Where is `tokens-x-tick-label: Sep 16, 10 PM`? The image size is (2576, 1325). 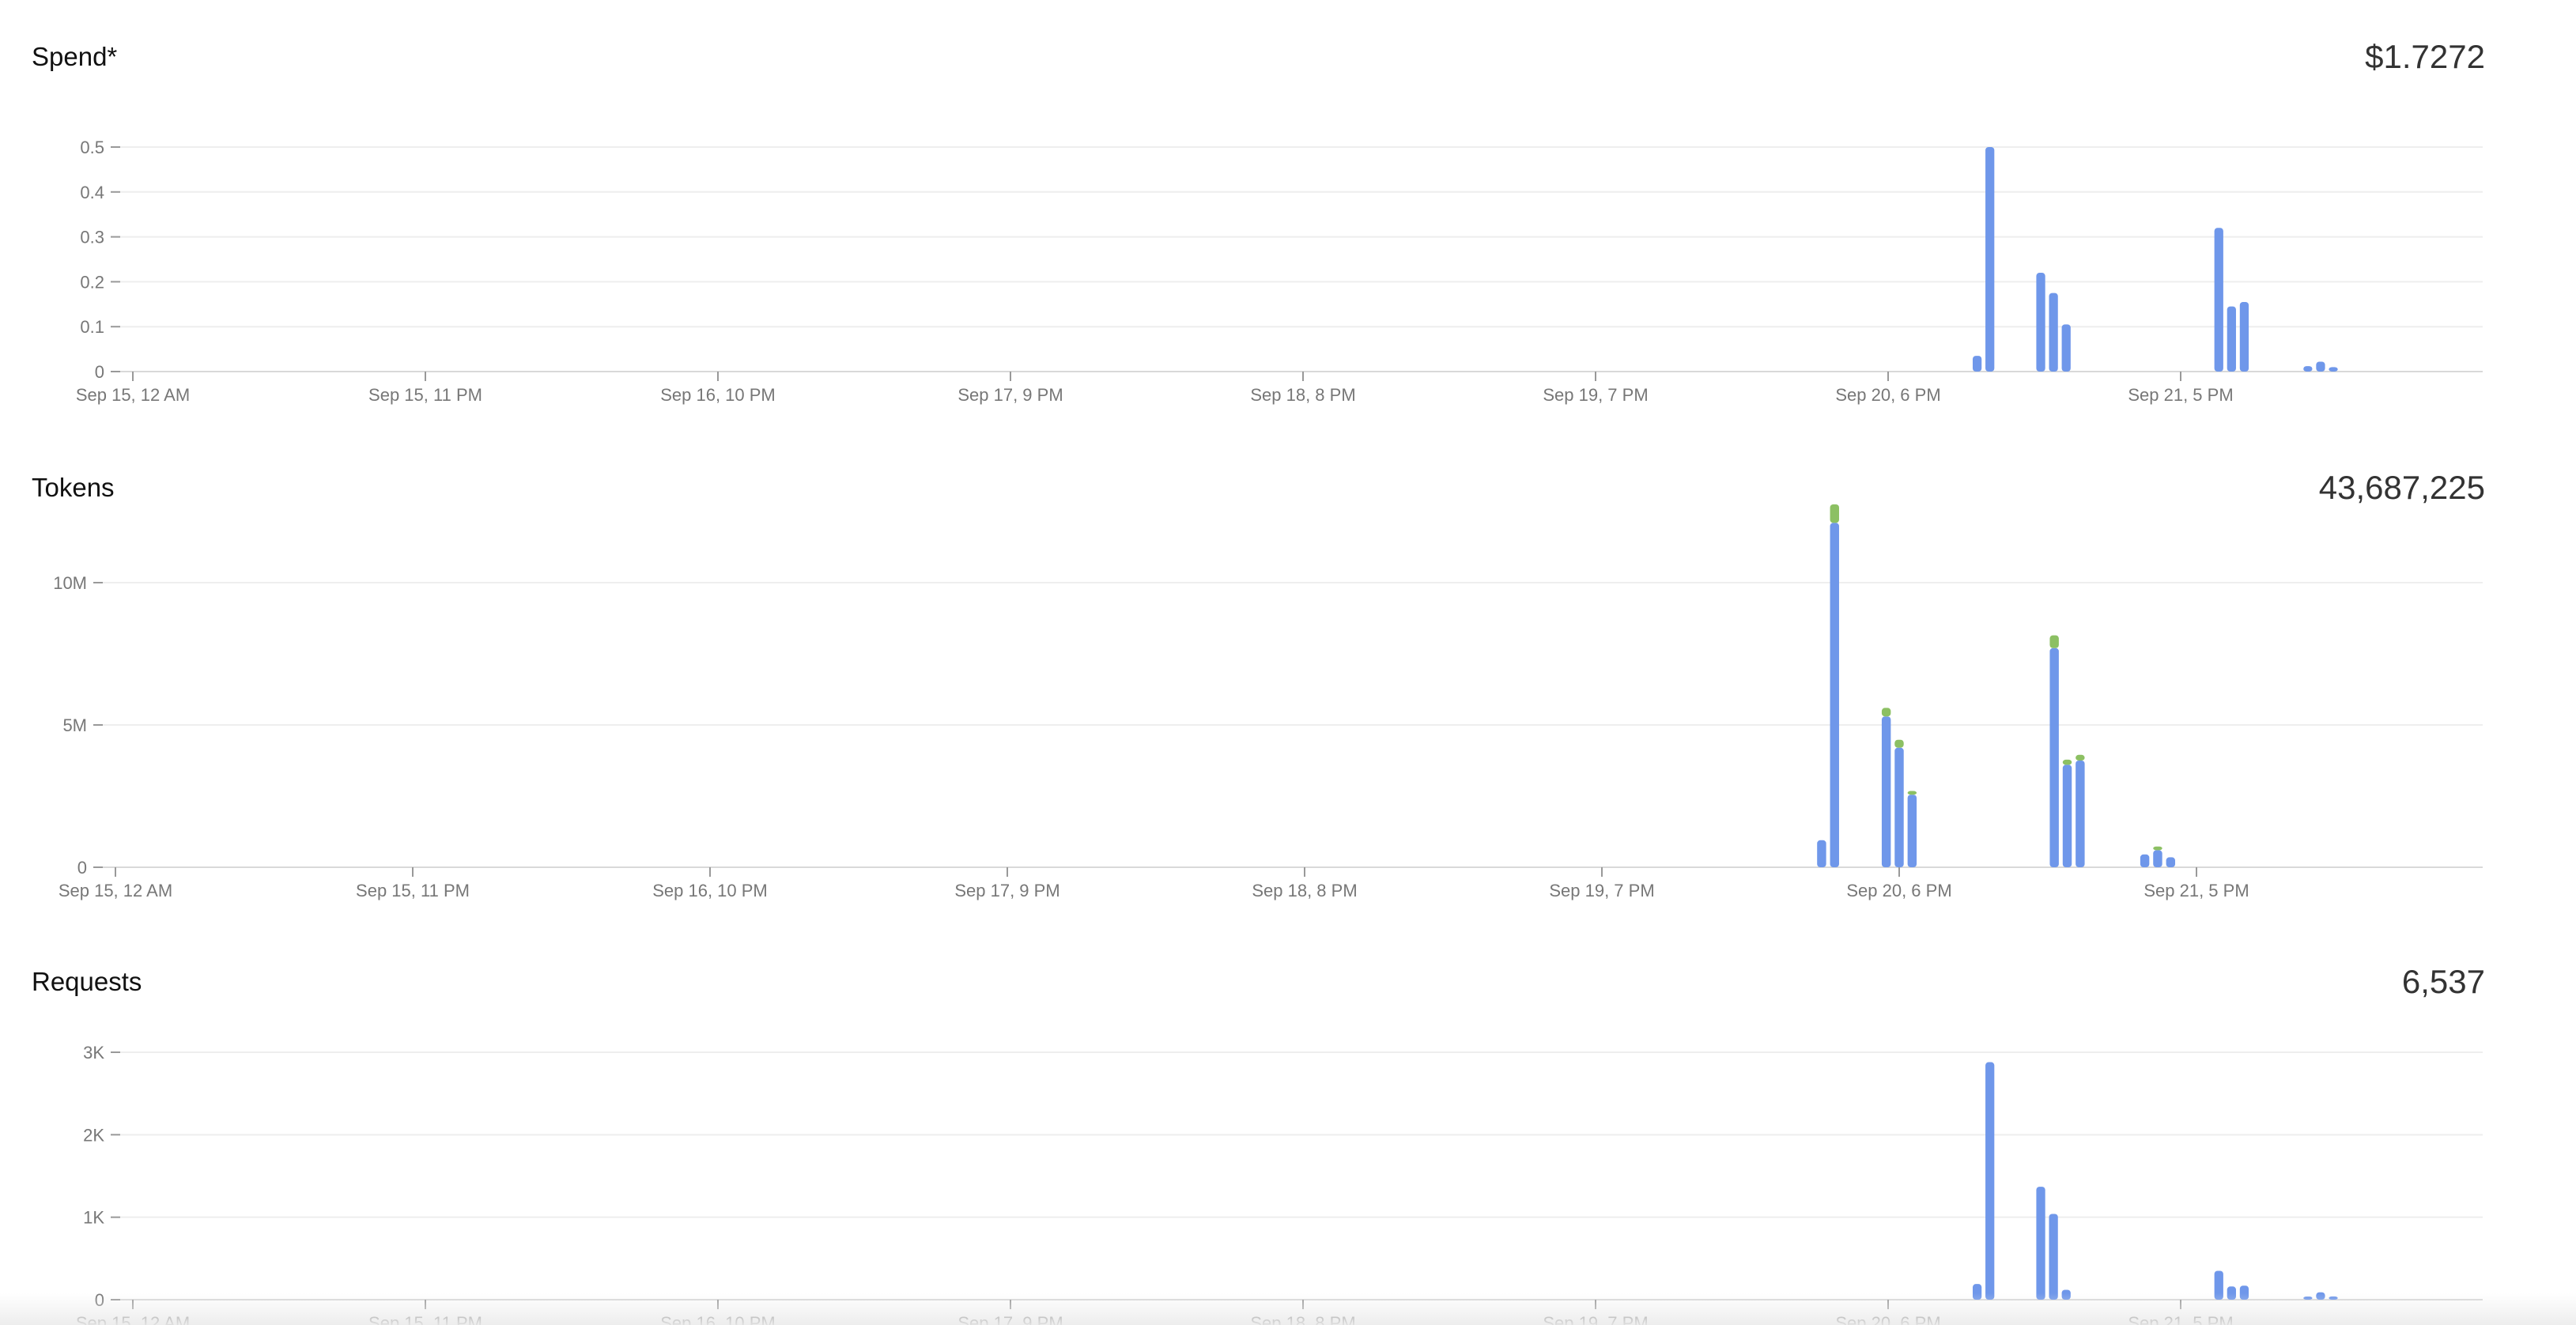 tokens-x-tick-label: Sep 16, 10 PM is located at coordinates (710, 890).